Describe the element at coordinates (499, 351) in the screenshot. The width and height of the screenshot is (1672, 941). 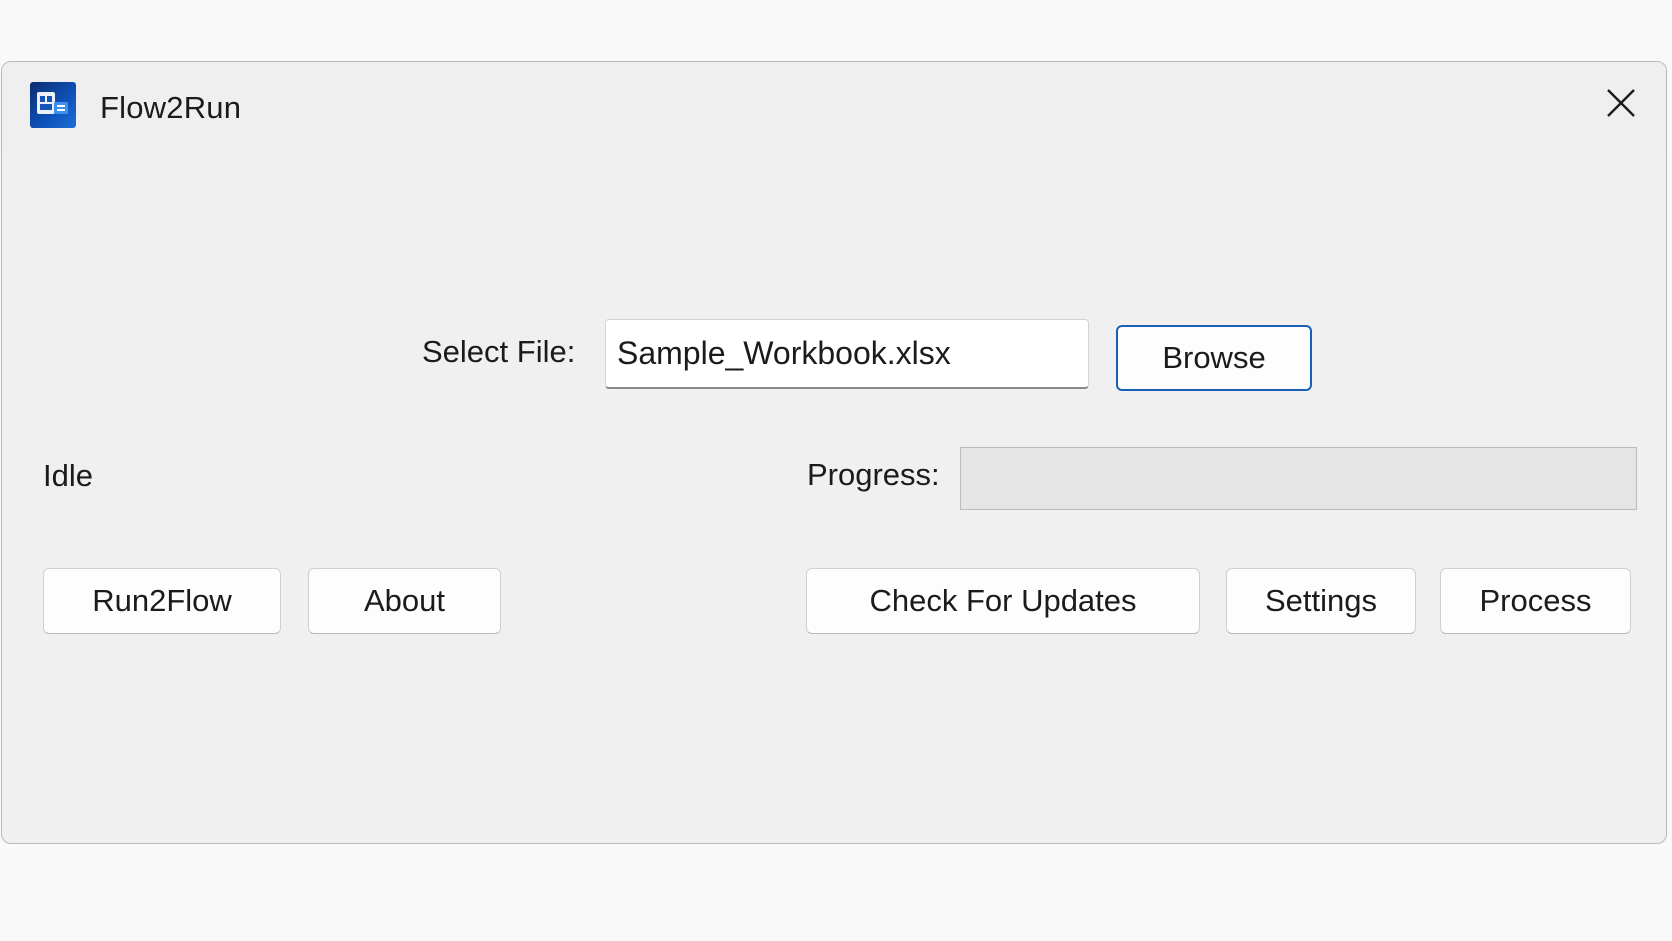
I see `select-file-label: Select File:` at that location.